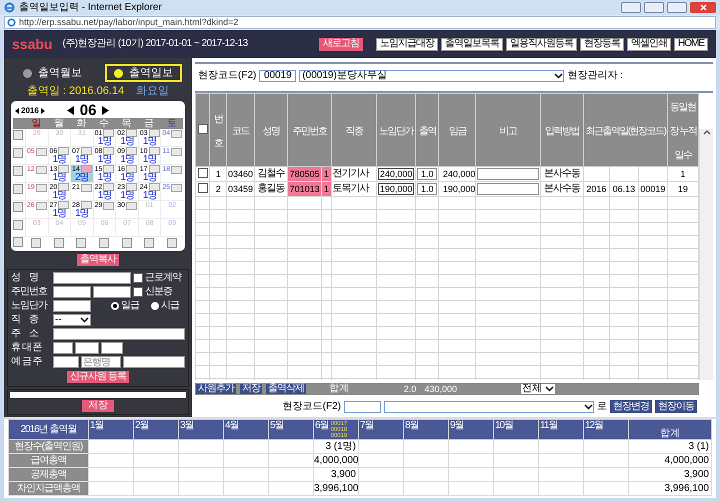 This screenshot has width=720, height=501. What do you see at coordinates (538, 389) in the screenshot?
I see `filter-select: 전체` at bounding box center [538, 389].